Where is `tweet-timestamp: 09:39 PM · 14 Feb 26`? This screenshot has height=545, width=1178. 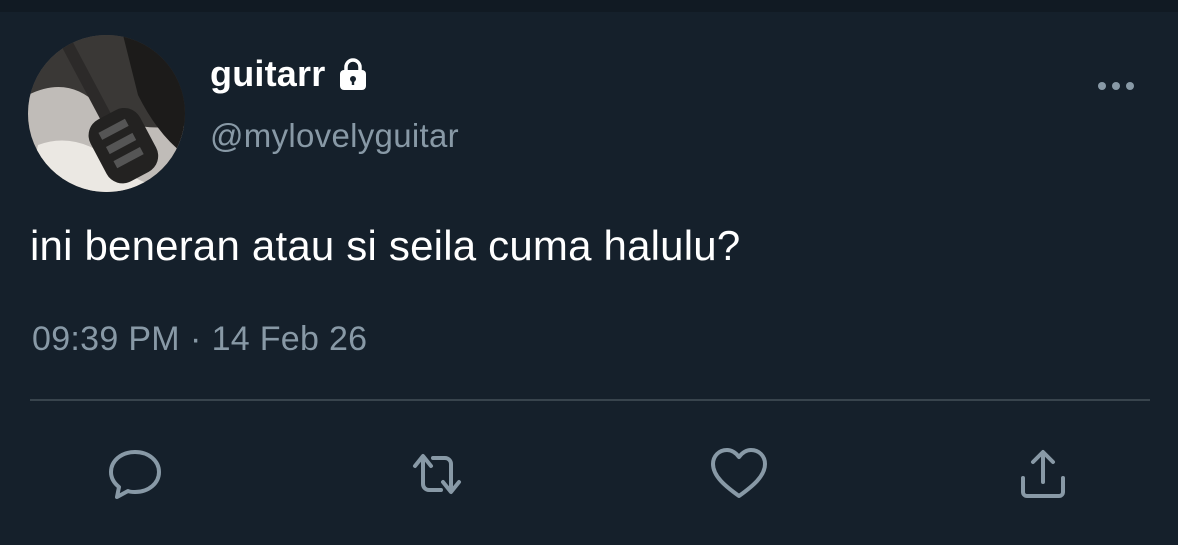 tweet-timestamp: 09:39 PM · 14 Feb 26 is located at coordinates (199, 339).